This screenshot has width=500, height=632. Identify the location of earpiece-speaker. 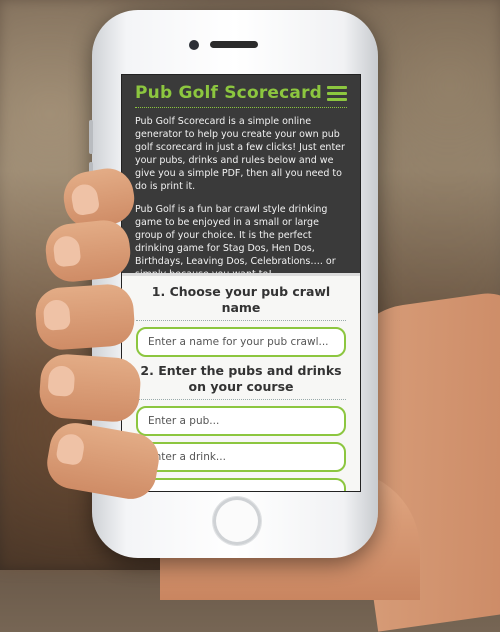
(234, 44).